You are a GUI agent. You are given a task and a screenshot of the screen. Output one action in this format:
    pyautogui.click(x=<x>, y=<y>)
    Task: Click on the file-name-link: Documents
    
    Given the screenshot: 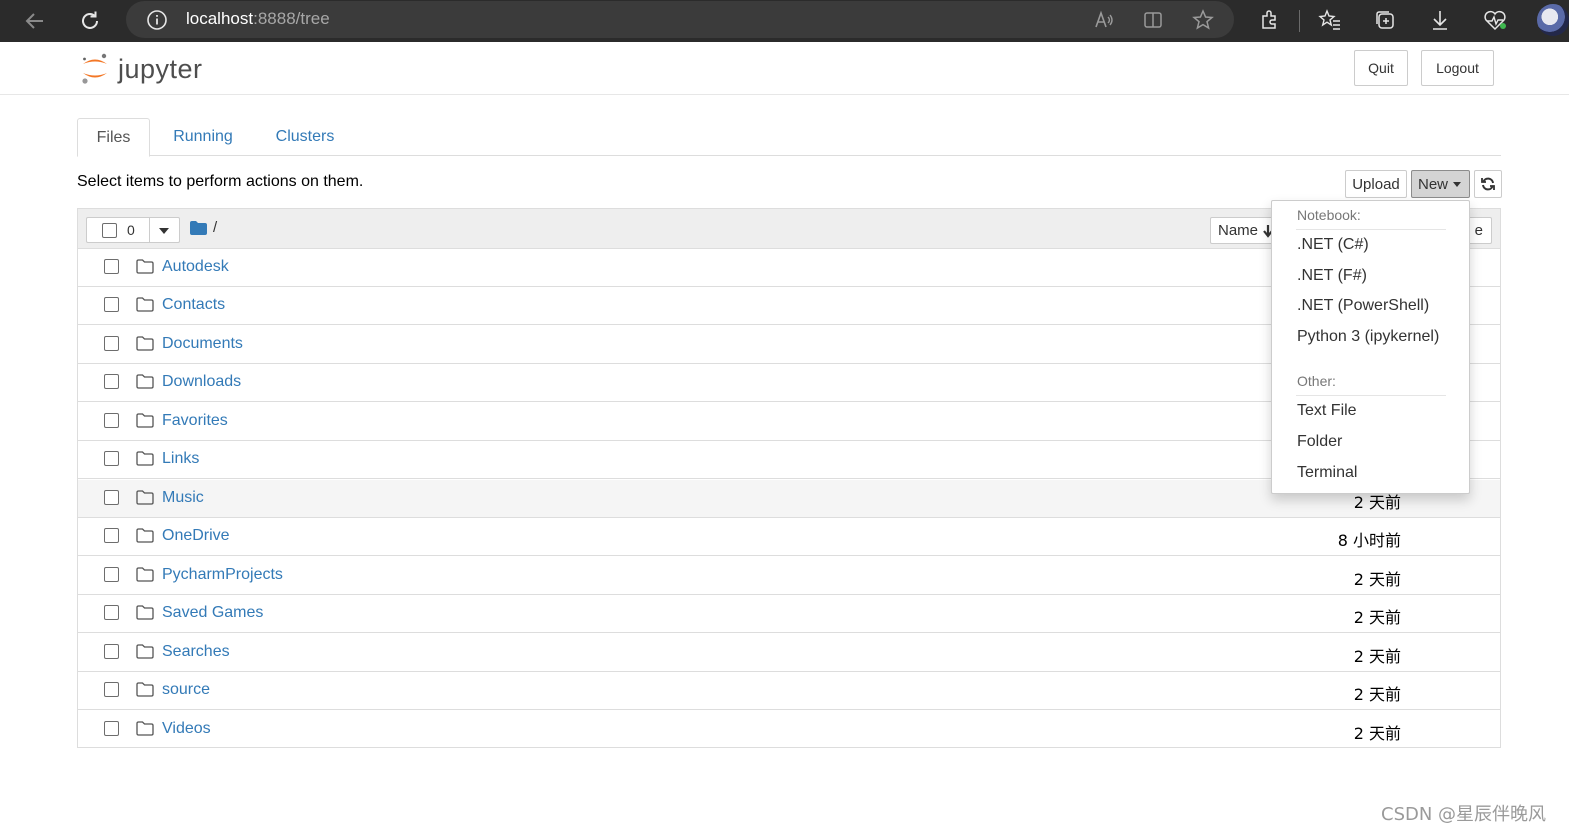 What is the action you would take?
    pyautogui.click(x=202, y=344)
    